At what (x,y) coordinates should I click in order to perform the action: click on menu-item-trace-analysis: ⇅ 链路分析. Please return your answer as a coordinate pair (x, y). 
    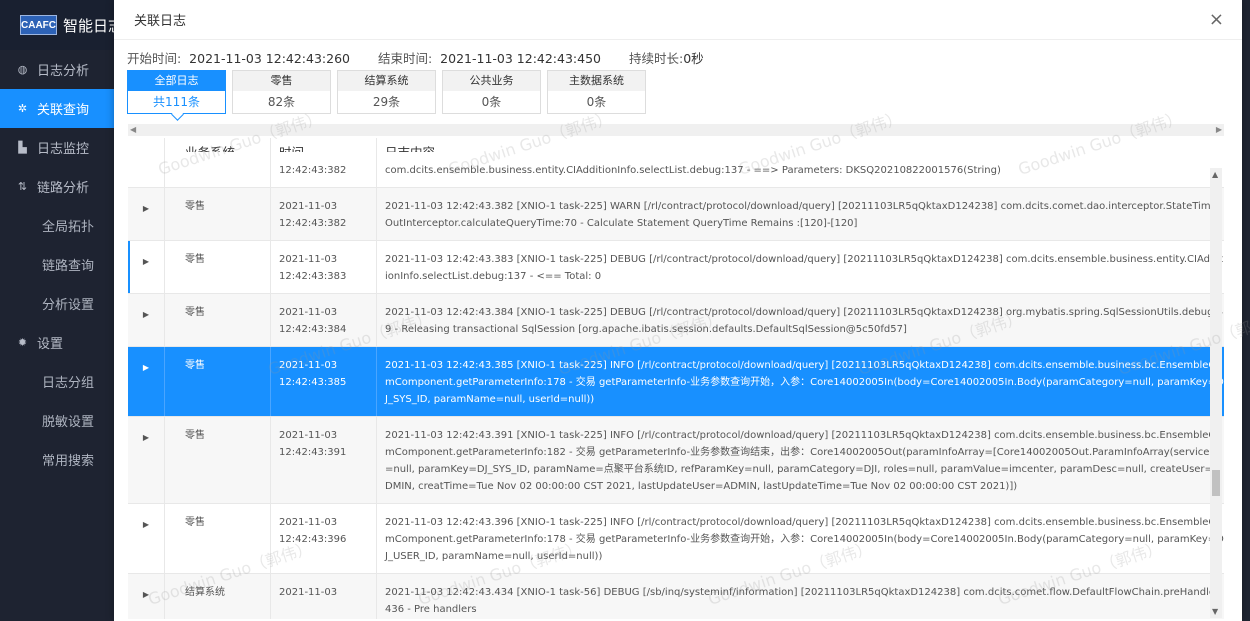
    Looking at the image, I should click on (57, 186).